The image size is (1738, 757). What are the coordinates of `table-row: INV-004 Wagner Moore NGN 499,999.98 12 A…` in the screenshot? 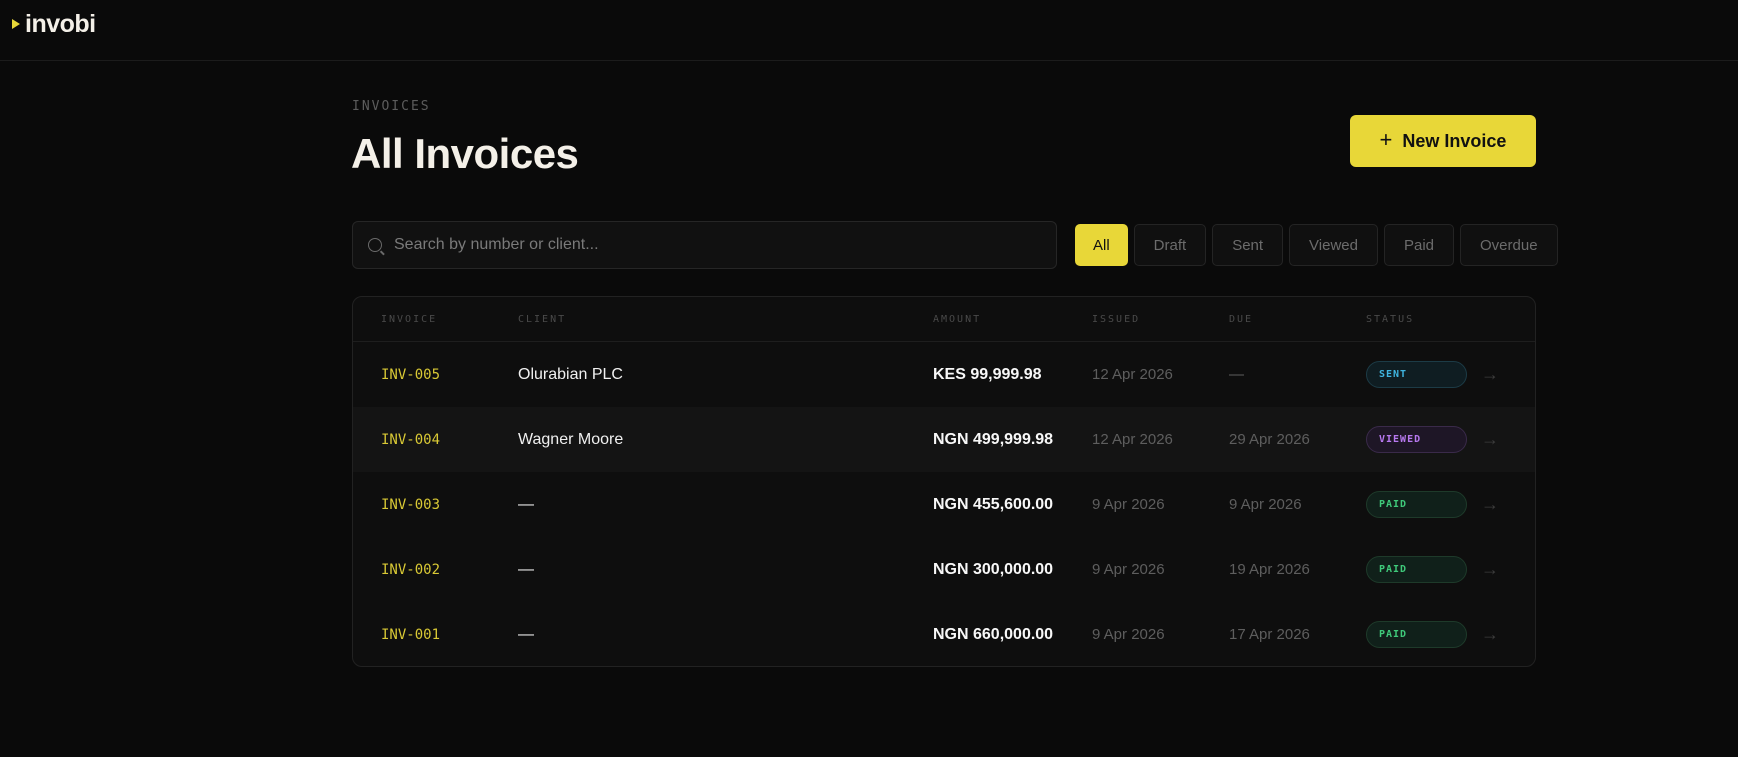 It's located at (944, 439).